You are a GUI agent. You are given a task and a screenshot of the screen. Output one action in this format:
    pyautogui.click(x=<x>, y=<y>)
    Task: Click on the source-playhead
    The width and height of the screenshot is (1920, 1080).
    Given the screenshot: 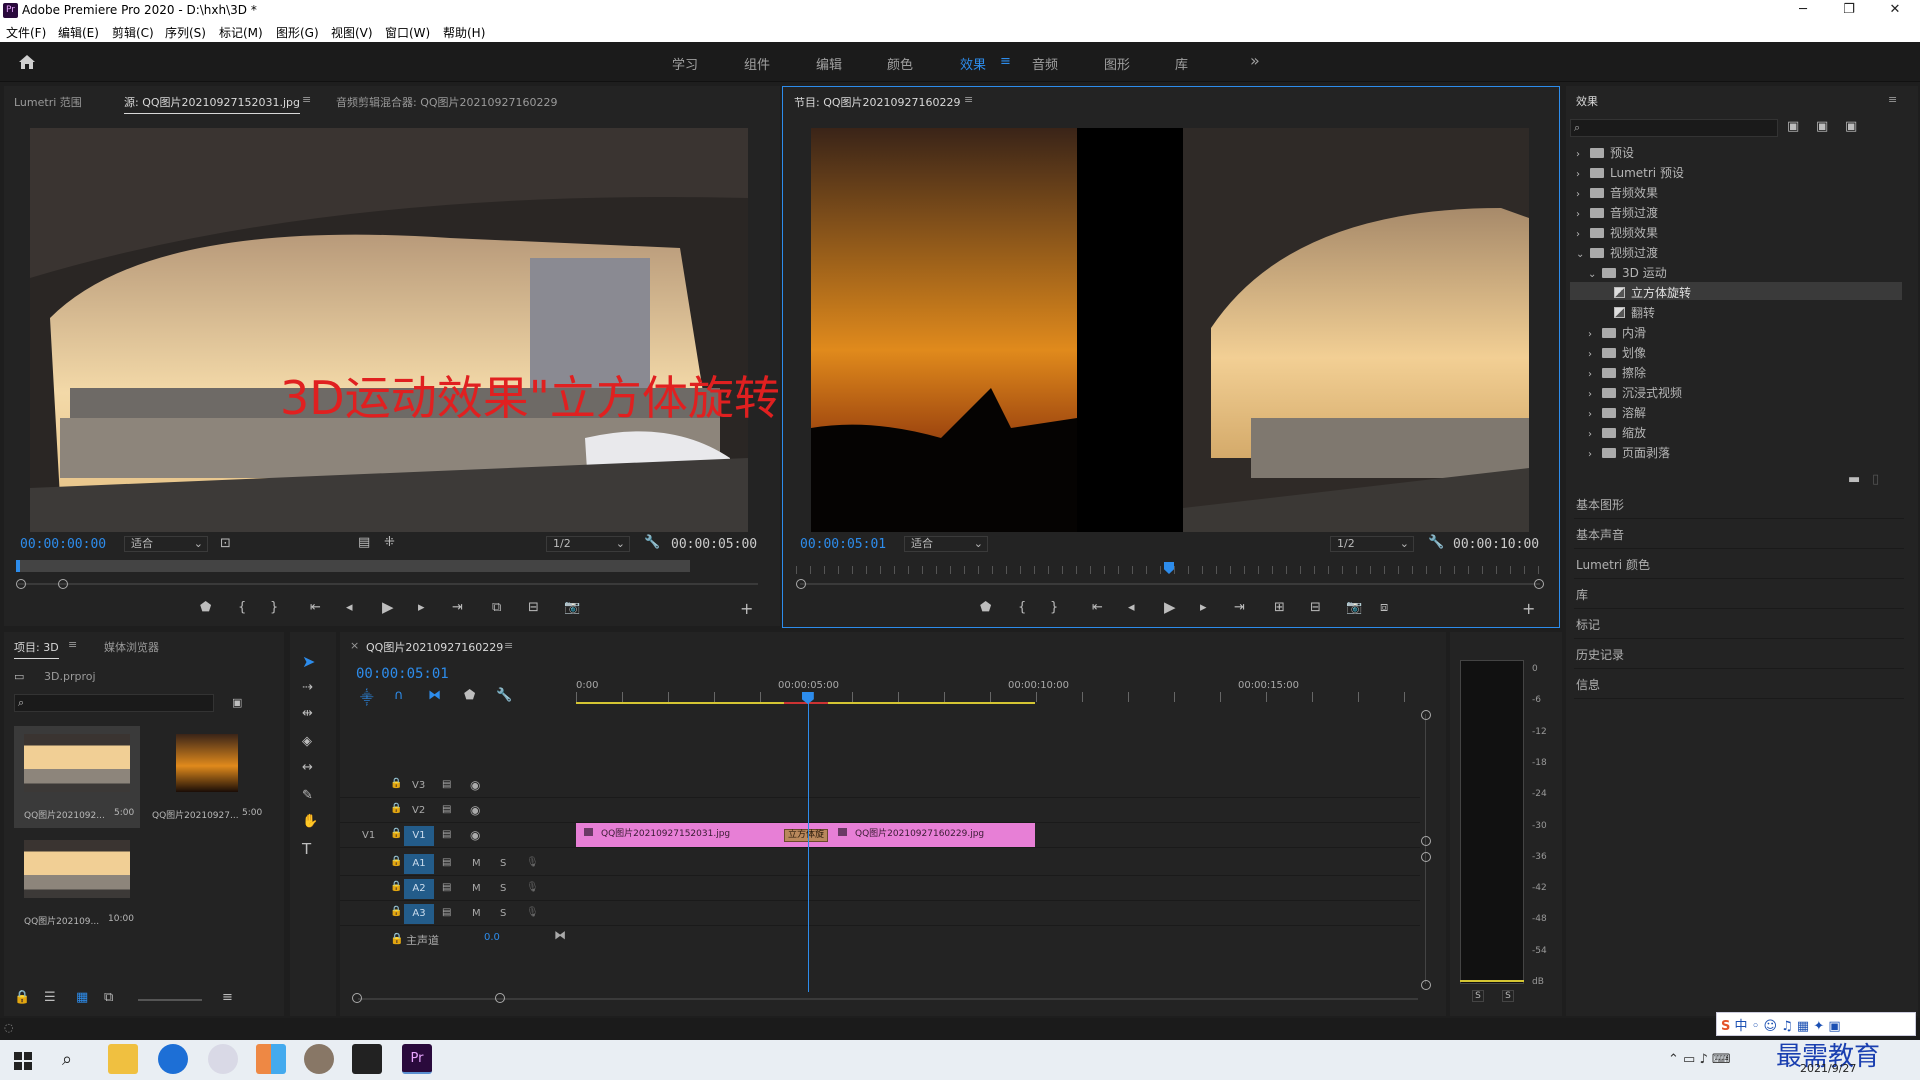 What is the action you would take?
    pyautogui.click(x=18, y=566)
    